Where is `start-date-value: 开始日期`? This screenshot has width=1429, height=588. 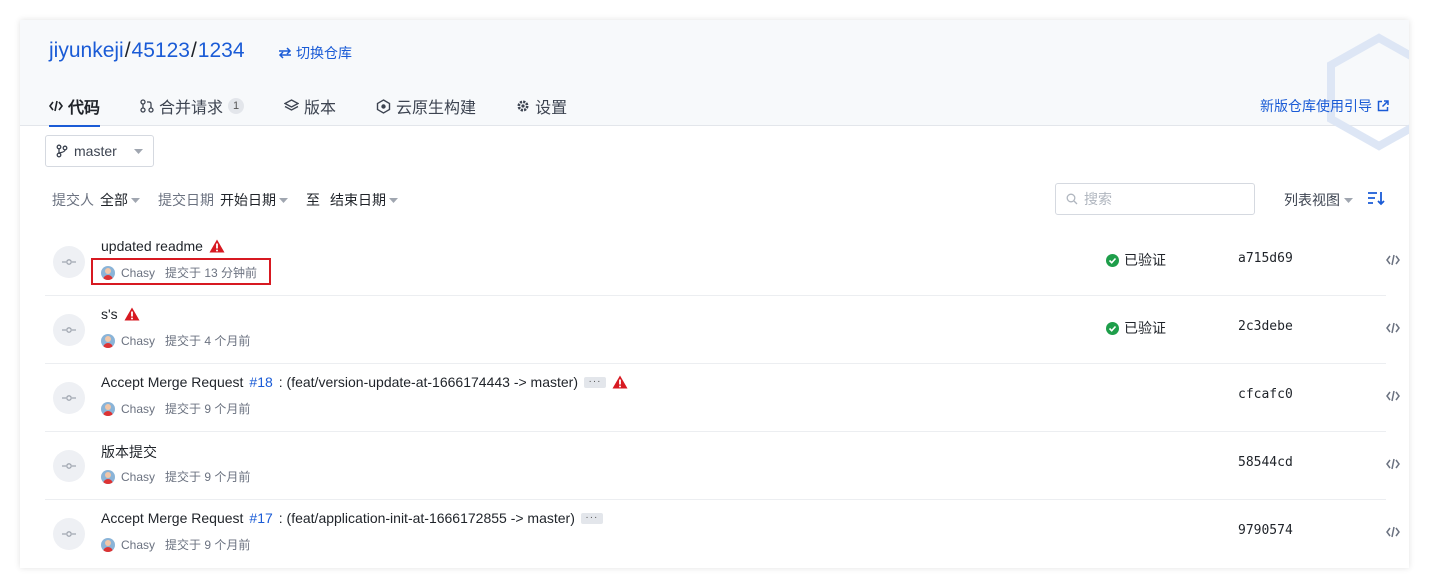
start-date-value: 开始日期 is located at coordinates (248, 200).